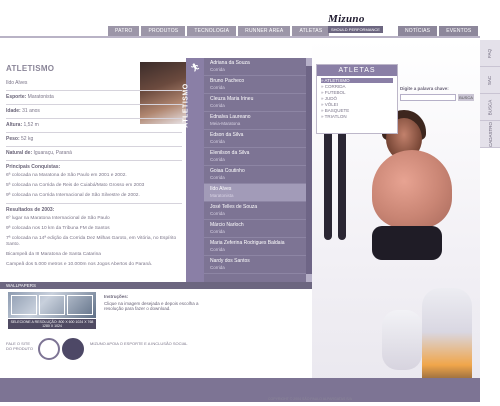 Image resolution: width=500 pixels, height=406 pixels. What do you see at coordinates (227, 135) in the screenshot?
I see `list-item-name: Edson da Silva` at bounding box center [227, 135].